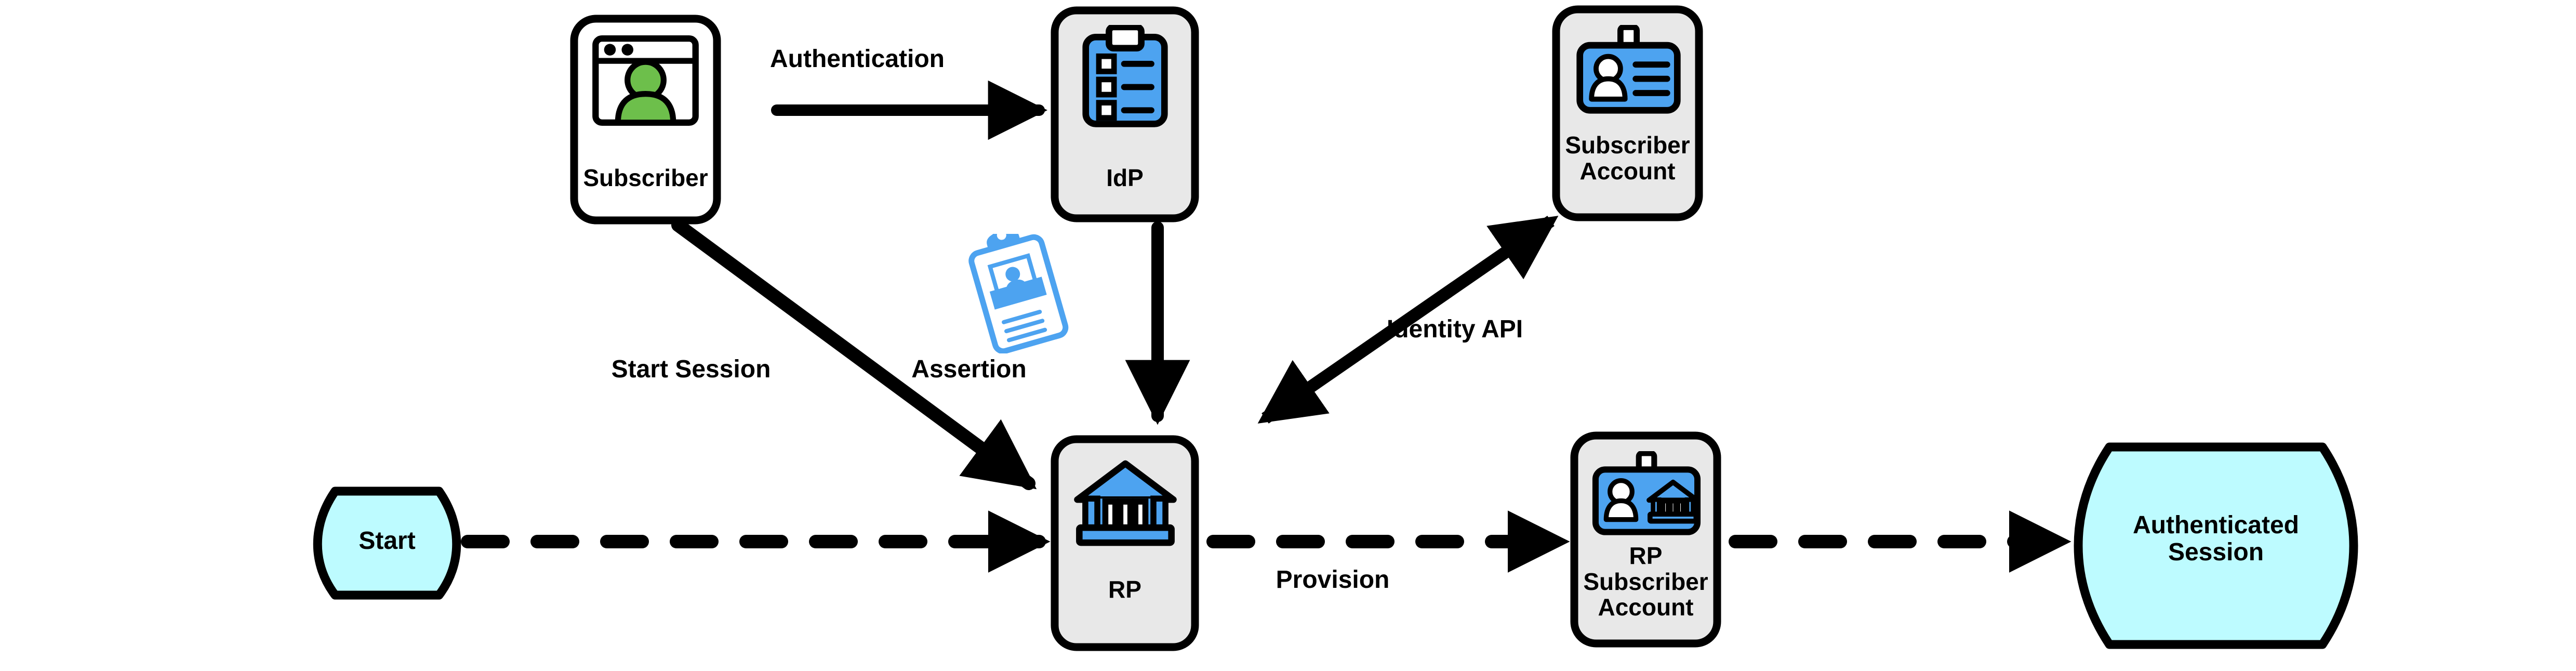 This screenshot has height=671, width=2576. I want to click on node-label-subscriber-account: Subscriber Account, so click(1628, 158).